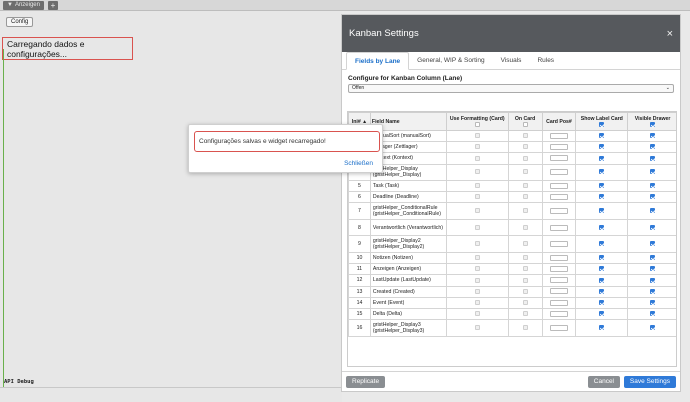  Describe the element at coordinates (525, 124) in the screenshot. I see `select-all-on-card` at that location.